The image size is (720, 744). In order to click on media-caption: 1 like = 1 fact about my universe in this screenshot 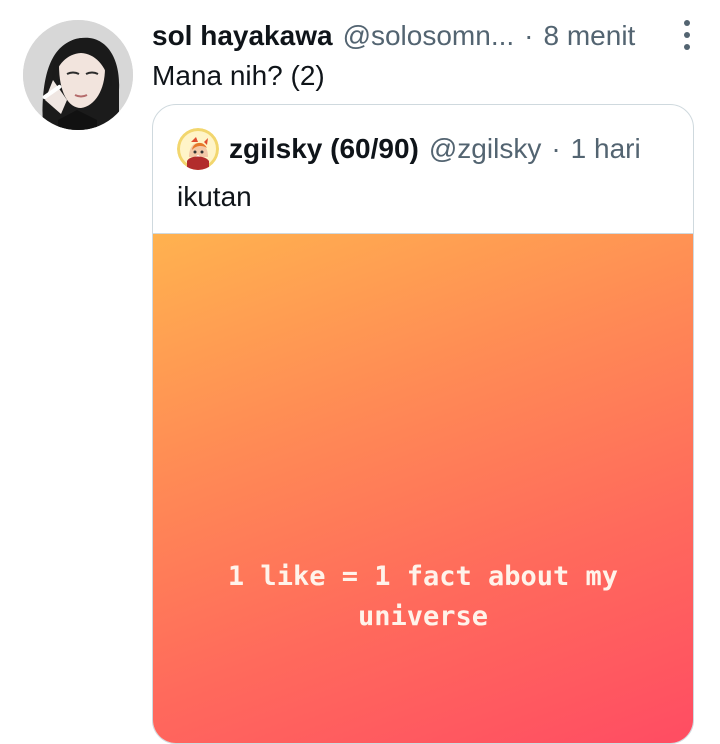, I will do `click(423, 596)`.